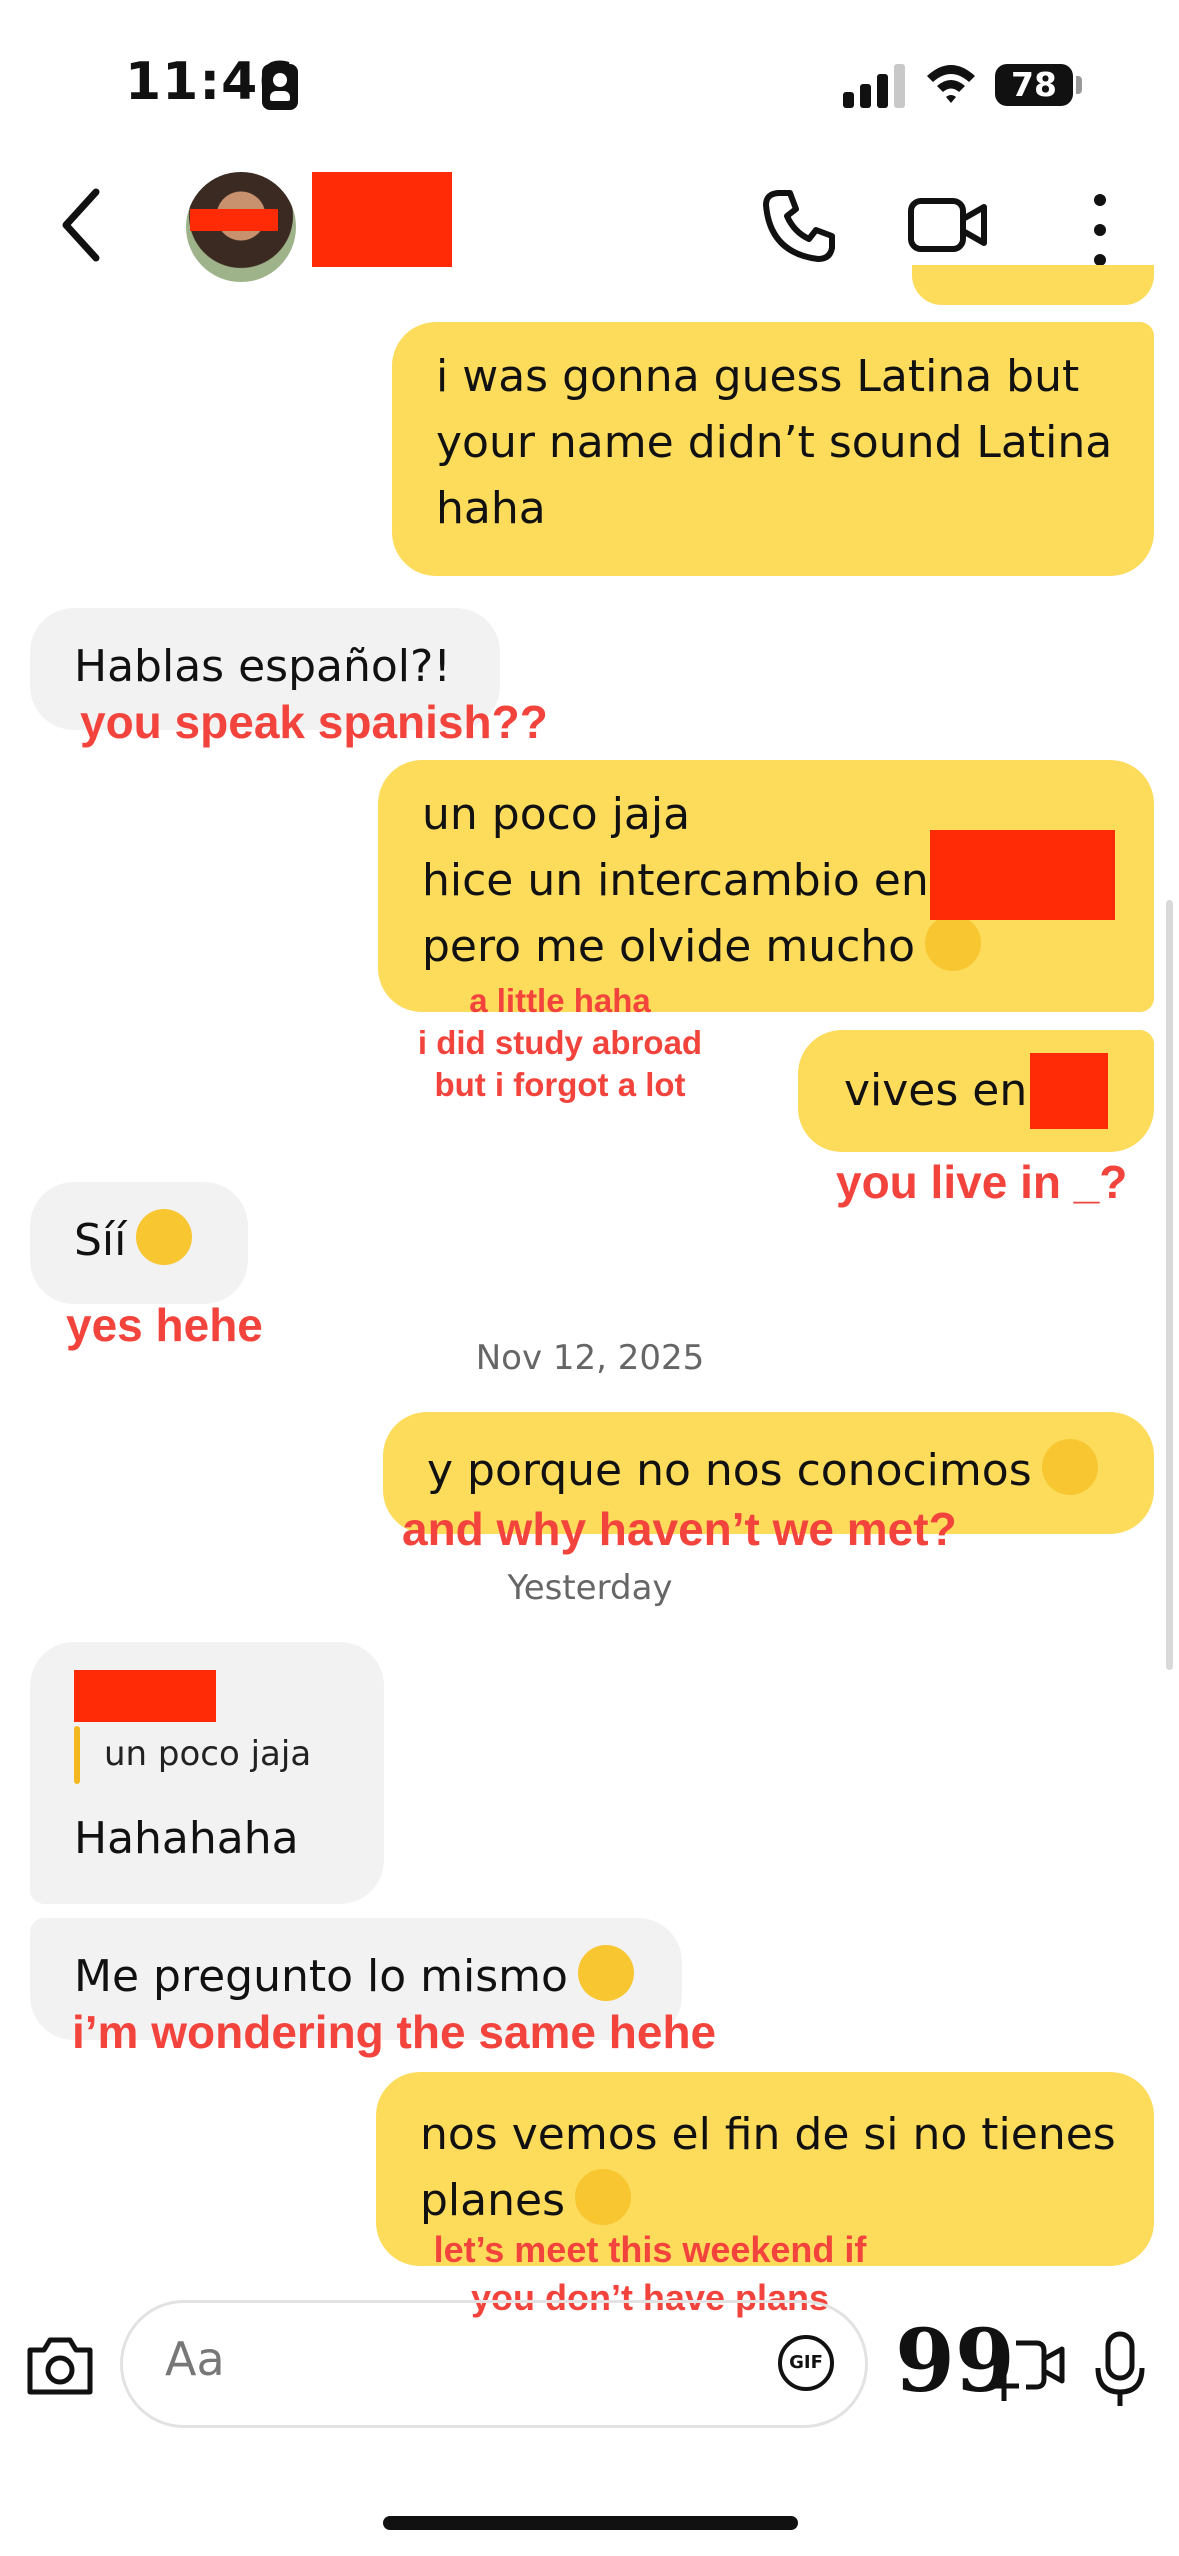  I want to click on video-call-icon, so click(948, 225).